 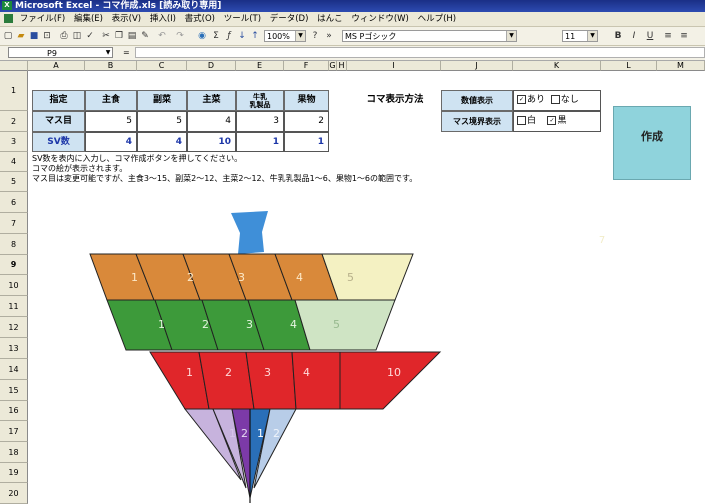 I want to click on menu-window: ウィンドウ(W), so click(x=380, y=19).